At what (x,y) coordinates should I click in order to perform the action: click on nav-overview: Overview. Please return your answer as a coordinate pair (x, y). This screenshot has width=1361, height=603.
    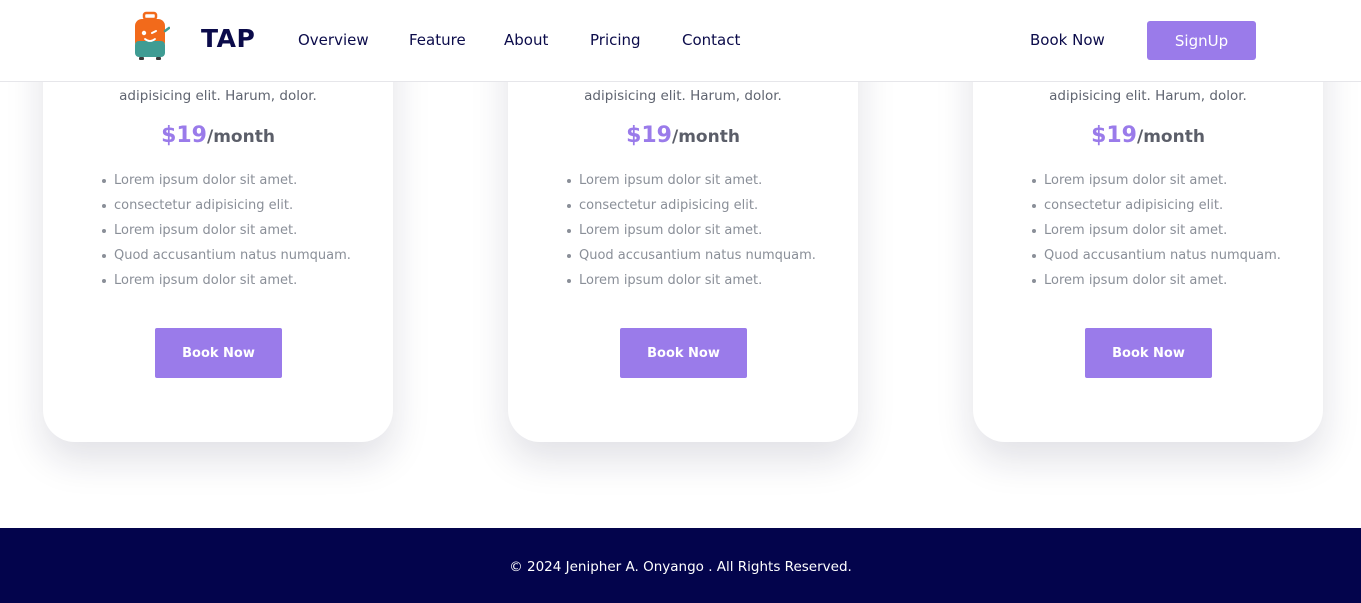
    Looking at the image, I should click on (333, 40).